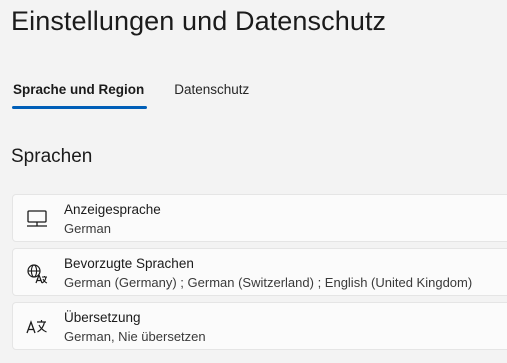 Image resolution: width=507 pixels, height=363 pixels. What do you see at coordinates (135, 336) in the screenshot?
I see `translation-value: German, Nie übersetzen` at bounding box center [135, 336].